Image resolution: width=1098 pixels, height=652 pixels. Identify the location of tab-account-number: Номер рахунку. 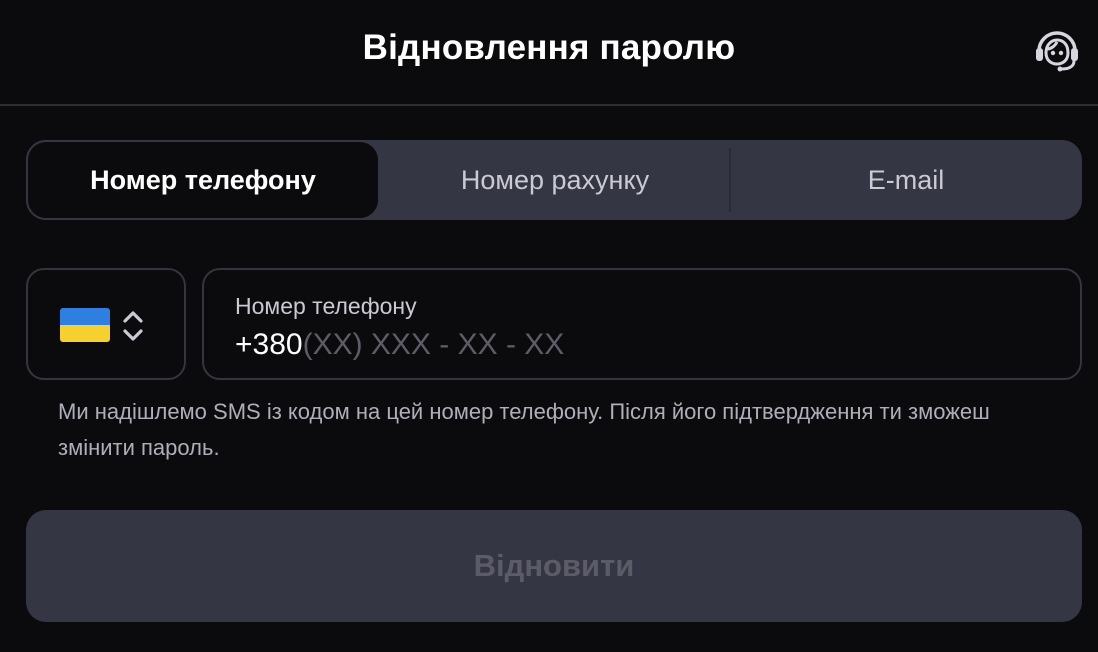
(555, 180).